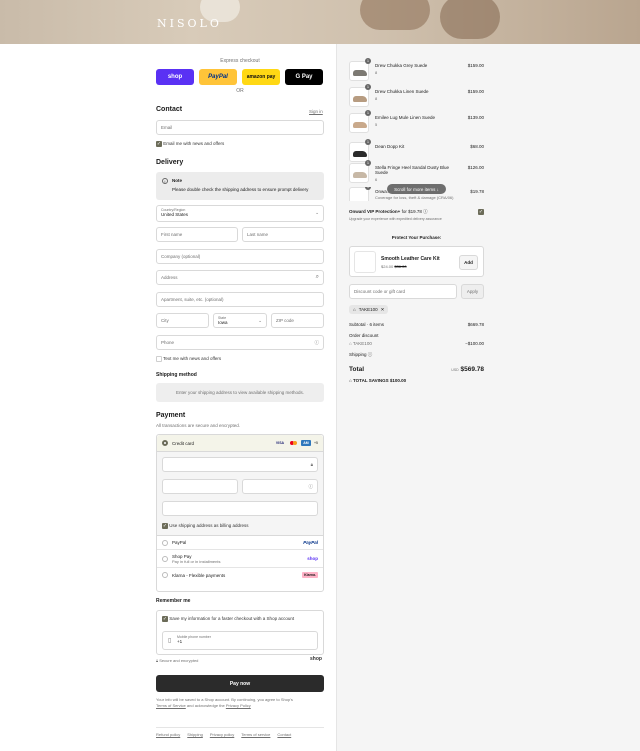 The height and width of the screenshot is (751, 640). I want to click on refund-policy-link: Refund policy, so click(168, 734).